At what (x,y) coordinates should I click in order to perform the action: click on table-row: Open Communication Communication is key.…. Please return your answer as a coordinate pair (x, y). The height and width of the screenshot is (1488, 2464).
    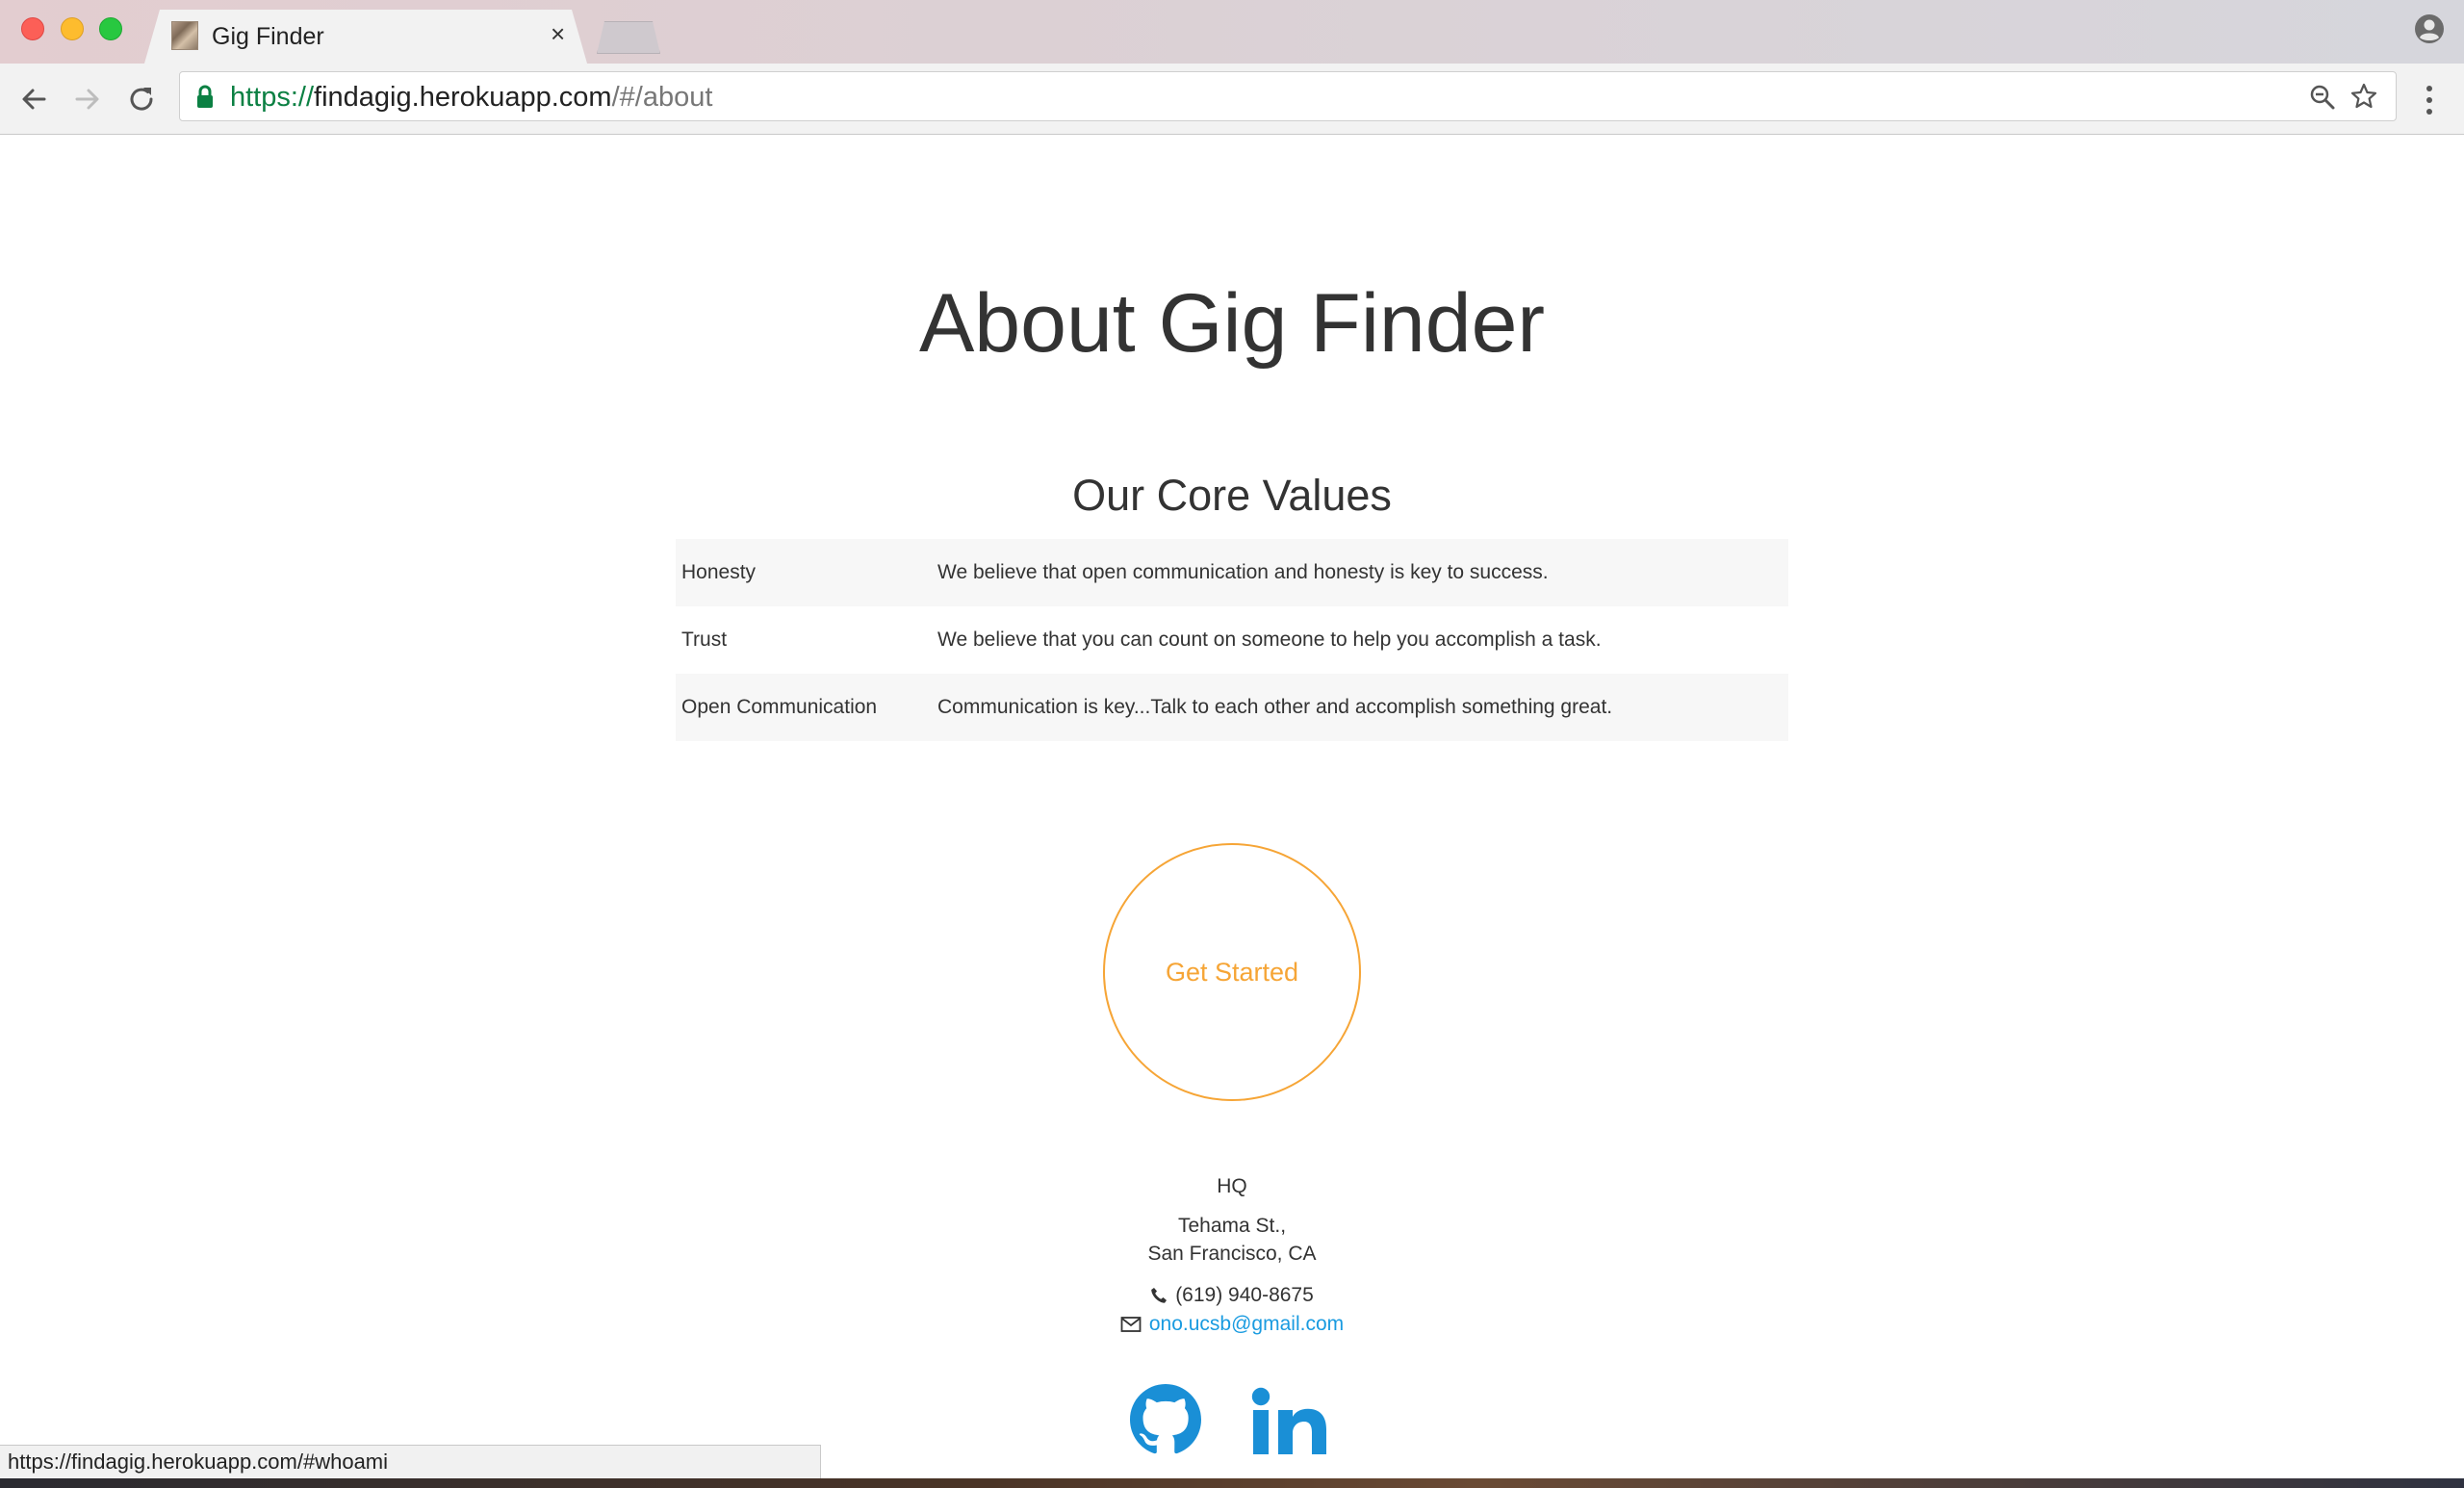
    Looking at the image, I should click on (1232, 708).